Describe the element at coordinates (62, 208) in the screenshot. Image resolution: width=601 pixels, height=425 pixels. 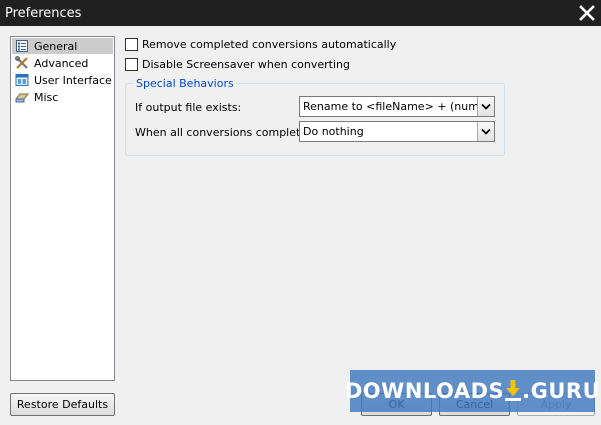
I see `category-list: General Advanced User Interface Misc` at that location.